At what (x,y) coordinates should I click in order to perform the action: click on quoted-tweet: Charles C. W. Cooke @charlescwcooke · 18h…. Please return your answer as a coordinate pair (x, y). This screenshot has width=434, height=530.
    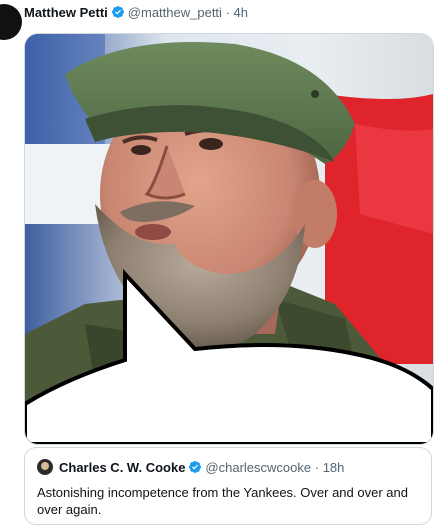
    Looking at the image, I should click on (228, 486).